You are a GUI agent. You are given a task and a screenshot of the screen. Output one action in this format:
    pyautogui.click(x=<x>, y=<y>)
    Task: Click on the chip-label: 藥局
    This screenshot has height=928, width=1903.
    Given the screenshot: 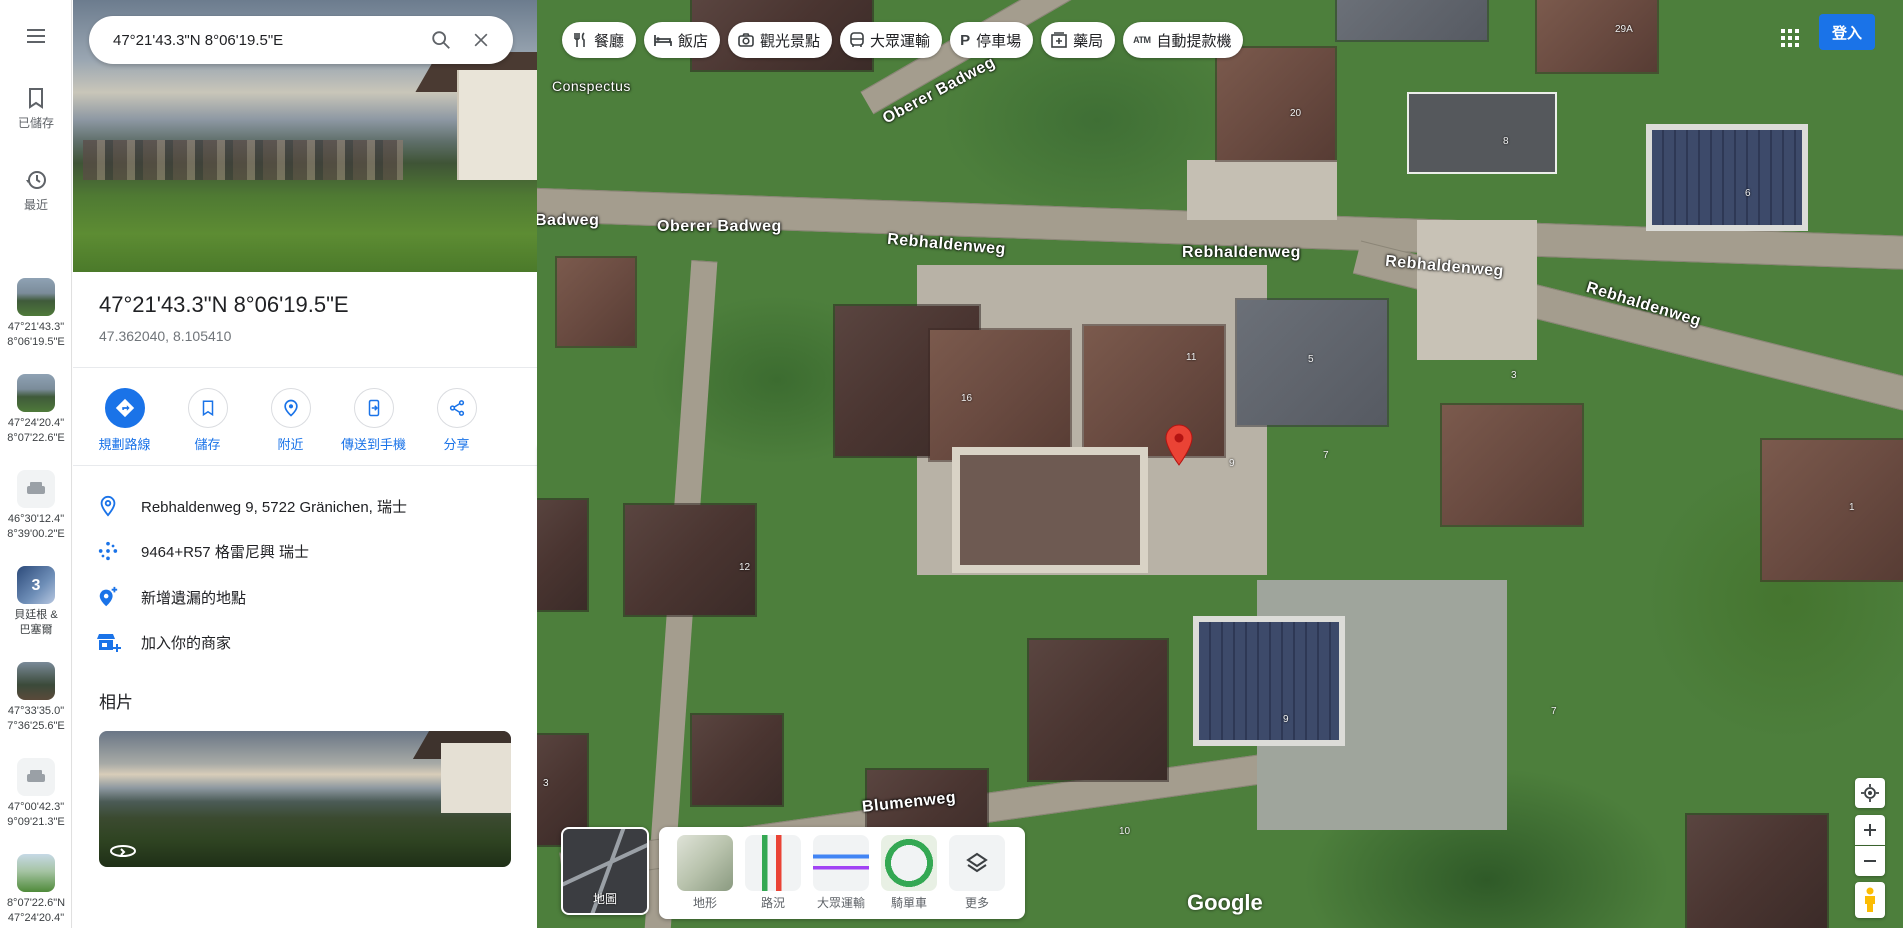 What is the action you would take?
    pyautogui.click(x=1088, y=41)
    